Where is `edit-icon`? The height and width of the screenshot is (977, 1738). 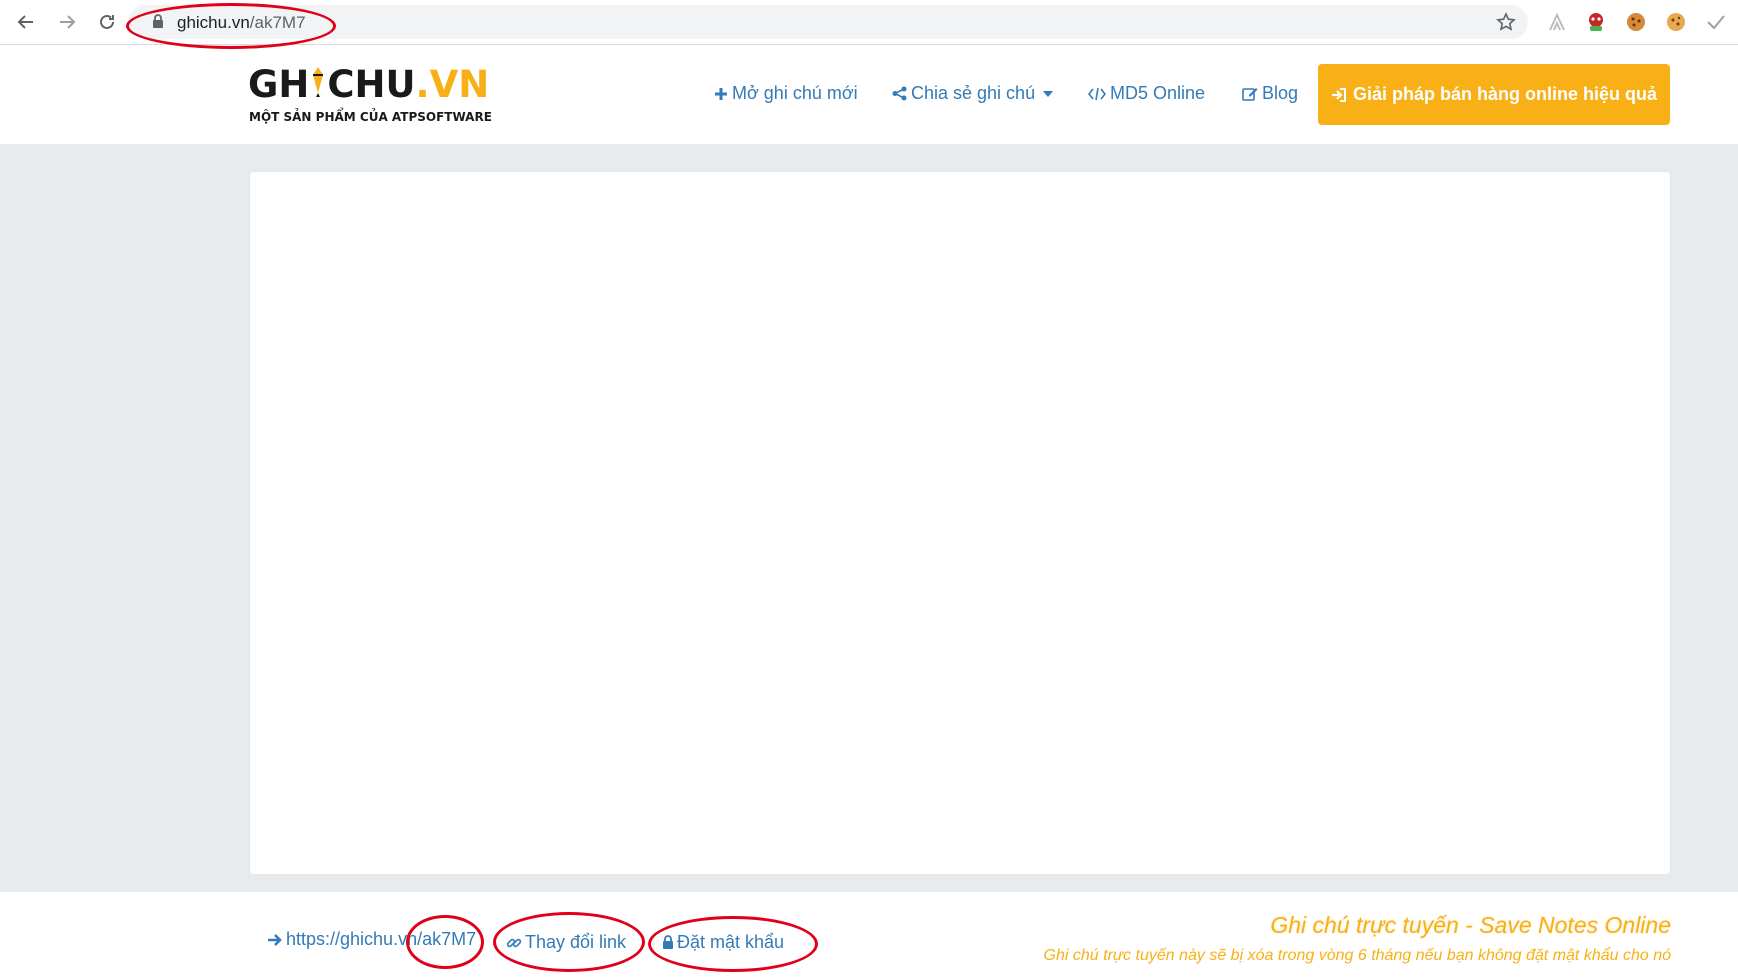
edit-icon is located at coordinates (1250, 94).